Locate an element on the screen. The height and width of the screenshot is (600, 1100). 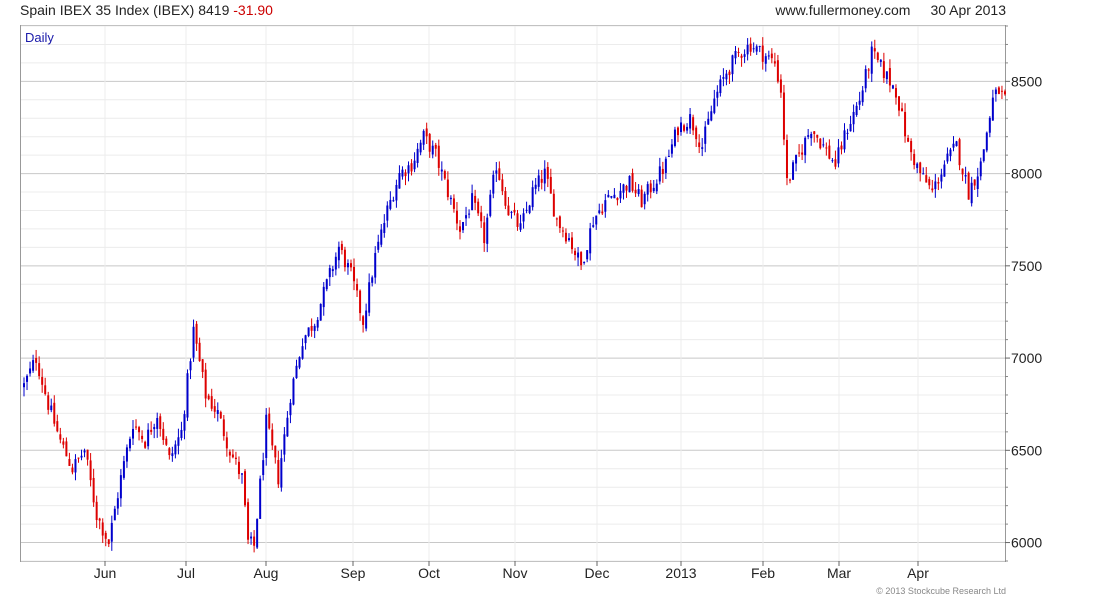
copyright-note: © 2013 Stockcube Research Ltd is located at coordinates (941, 591).